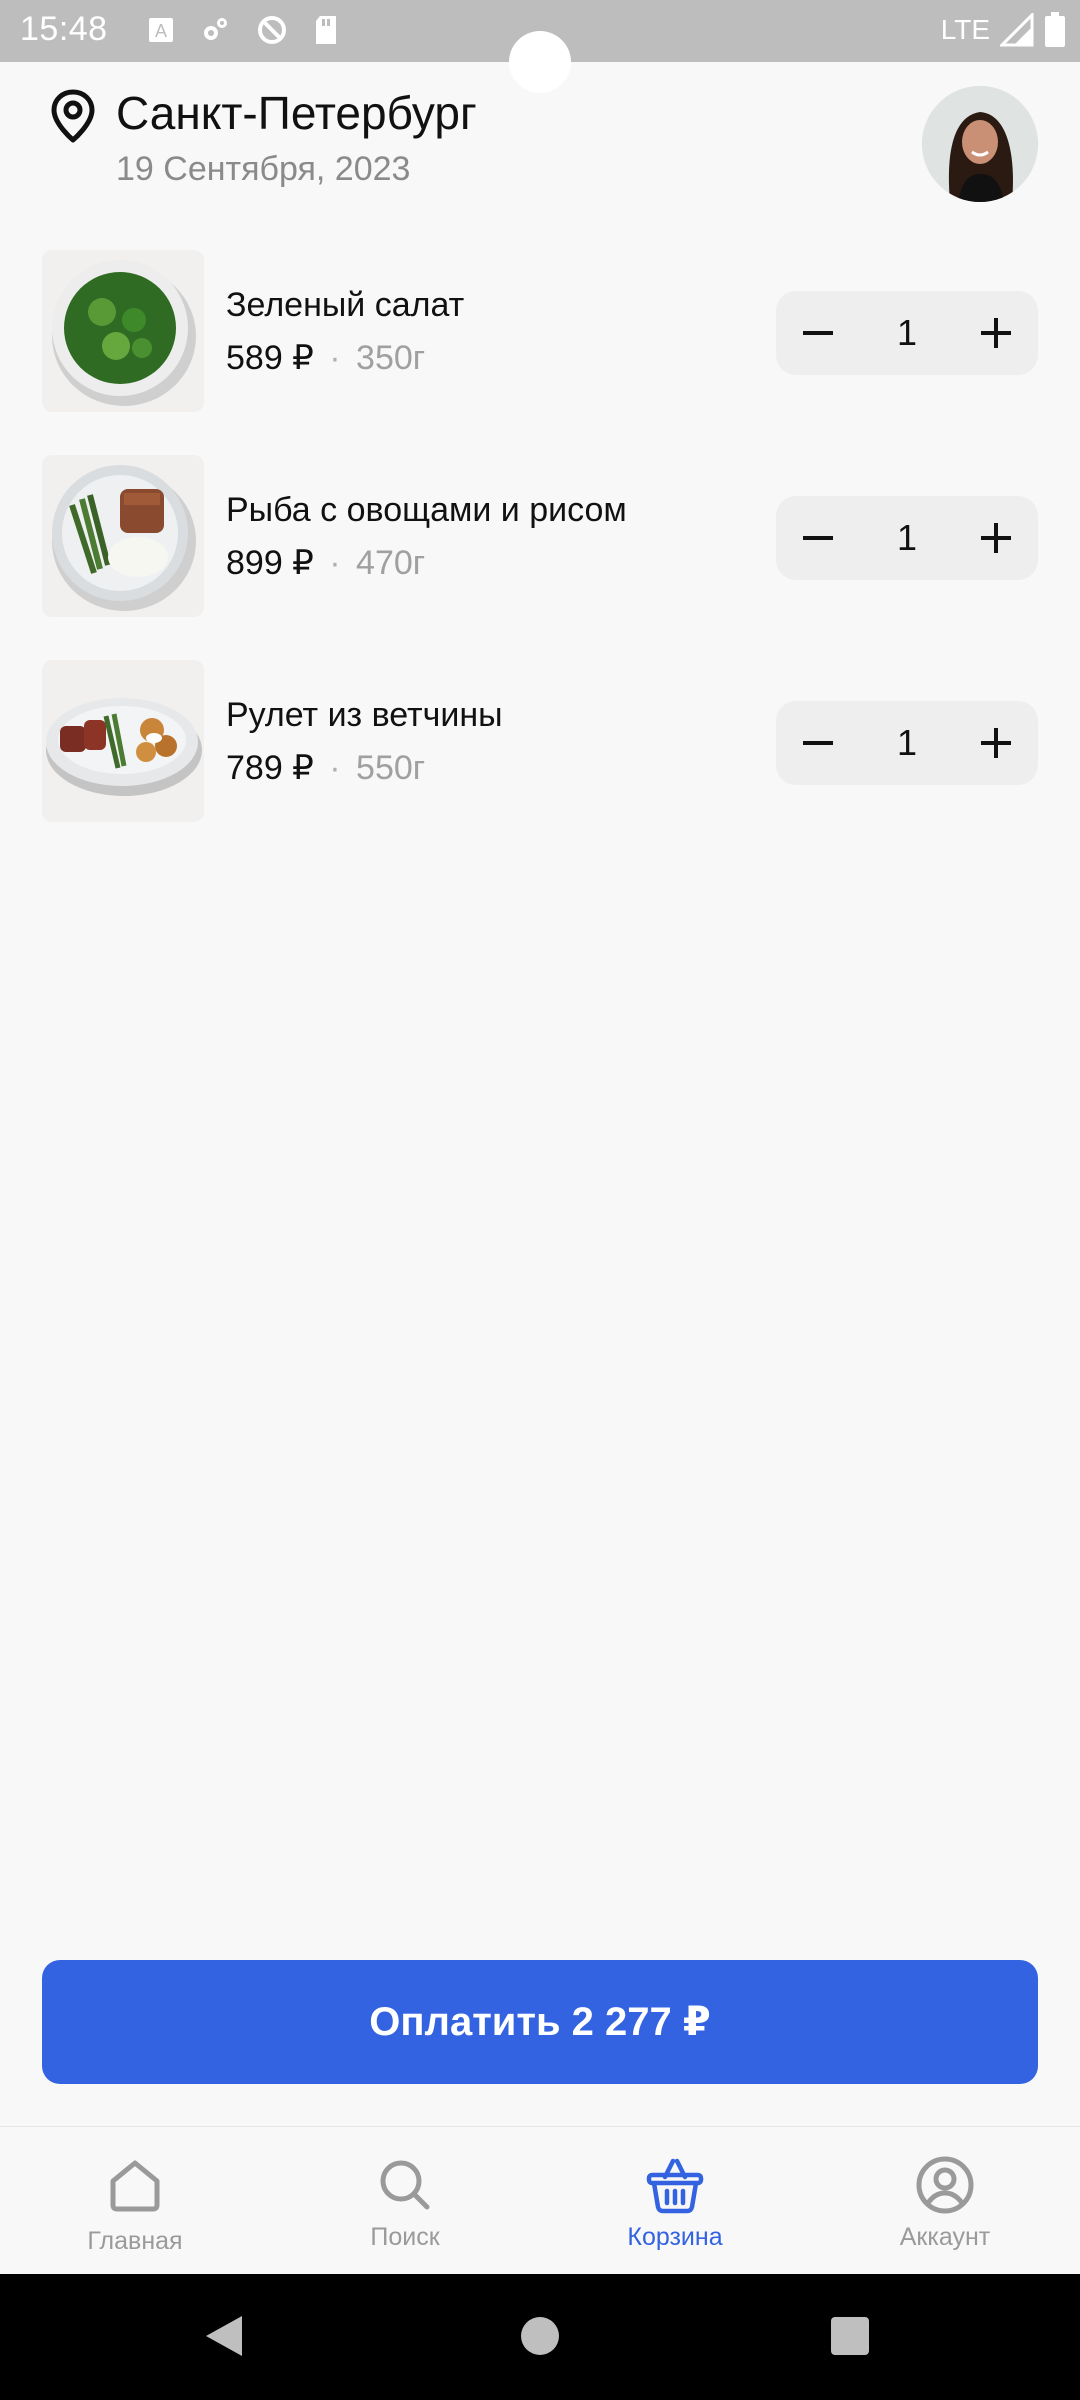  Describe the element at coordinates (270, 358) in the screenshot. I see `dish-price: 589 ₽` at that location.